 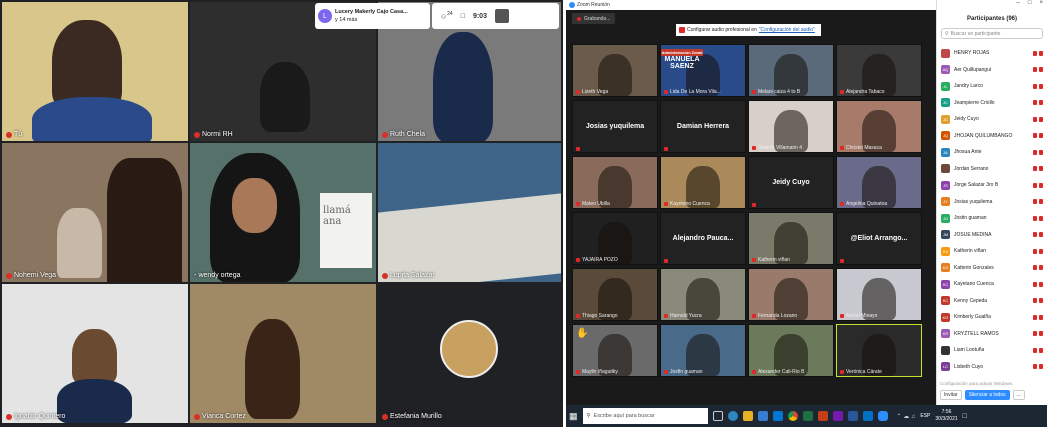 I want to click on participant-row: JQ JHOJAN QUILUMBANGO, so click(x=992, y=136).